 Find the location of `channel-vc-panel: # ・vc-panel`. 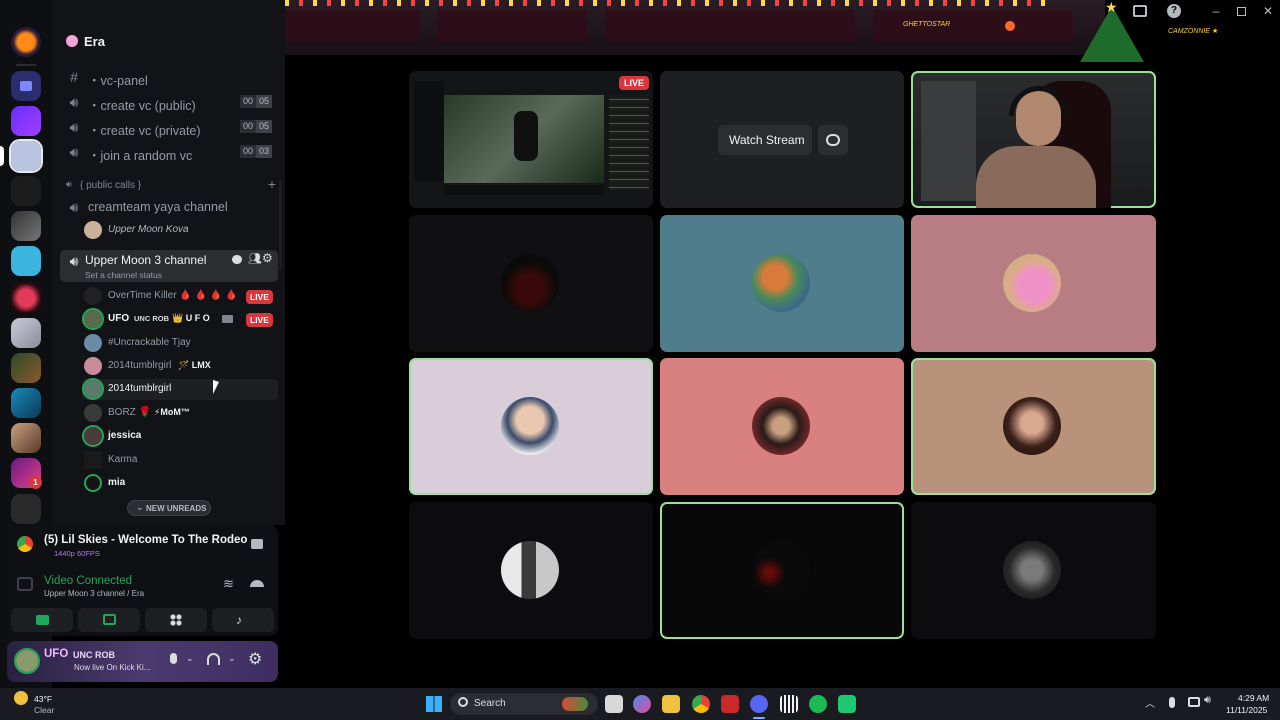

channel-vc-panel: # ・vc-panel is located at coordinates (169, 77).